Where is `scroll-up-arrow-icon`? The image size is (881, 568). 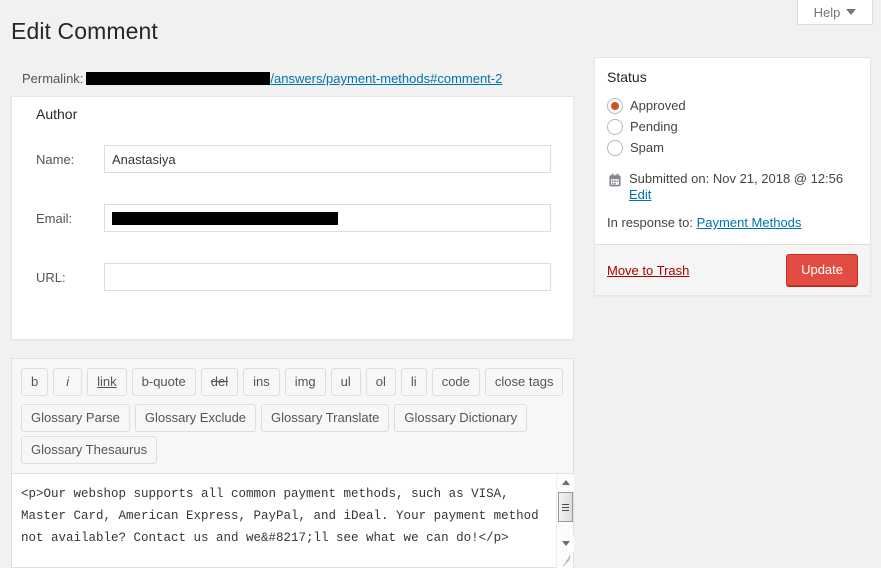 scroll-up-arrow-icon is located at coordinates (565, 482).